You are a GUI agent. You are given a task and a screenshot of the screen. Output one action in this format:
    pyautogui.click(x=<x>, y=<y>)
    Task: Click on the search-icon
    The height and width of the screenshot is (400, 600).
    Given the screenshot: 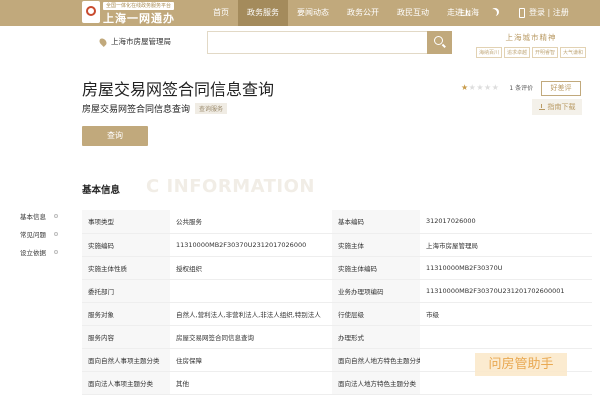 What is the action you would take?
    pyautogui.click(x=438, y=40)
    